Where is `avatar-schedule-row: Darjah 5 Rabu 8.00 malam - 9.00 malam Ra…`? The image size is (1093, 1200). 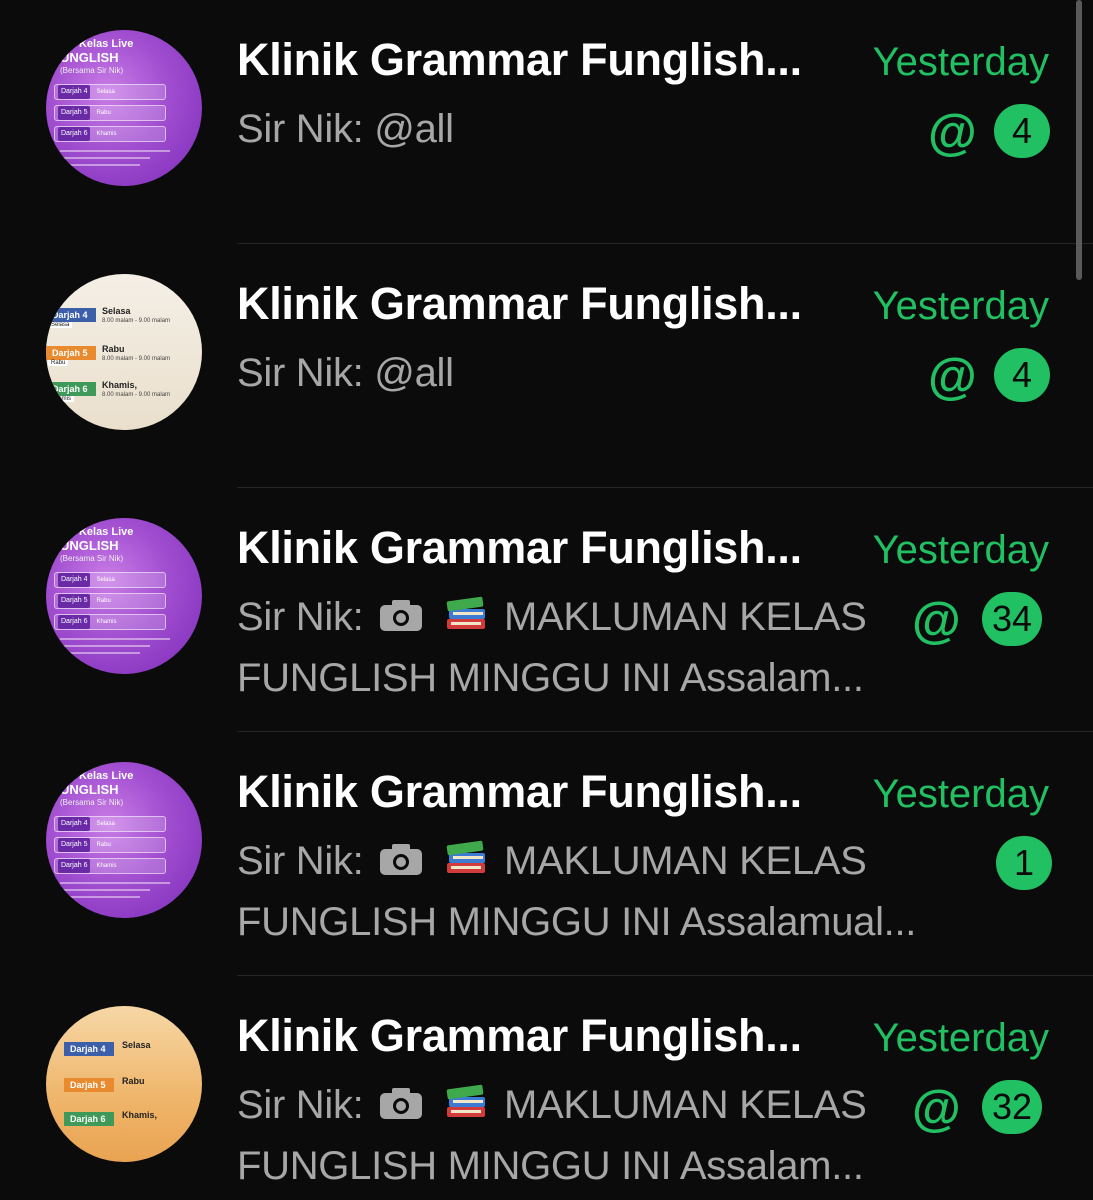
avatar-schedule-row: Darjah 5 Rabu 8.00 malam - 9.00 malam Ra… is located at coordinates (124, 356).